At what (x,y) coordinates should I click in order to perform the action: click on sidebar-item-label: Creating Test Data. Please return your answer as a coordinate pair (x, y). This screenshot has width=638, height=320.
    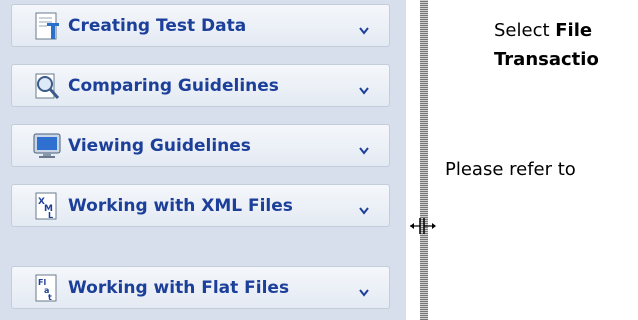
    Looking at the image, I should click on (157, 25).